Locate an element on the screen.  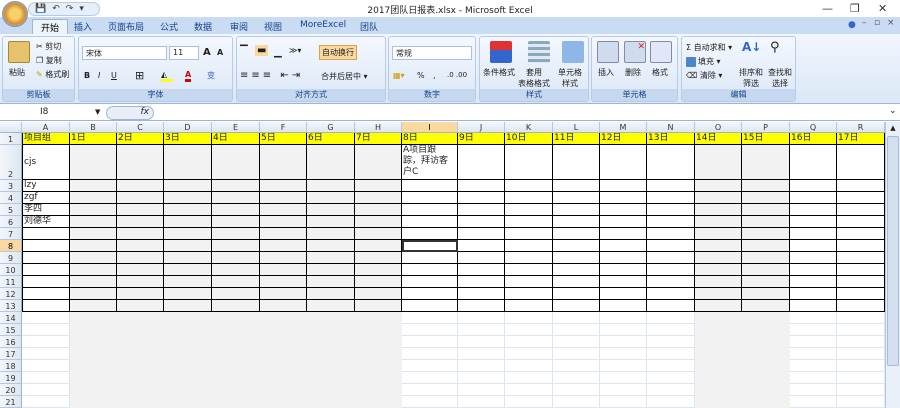
cut-button: ✂ 剪切 is located at coordinates (48, 46).